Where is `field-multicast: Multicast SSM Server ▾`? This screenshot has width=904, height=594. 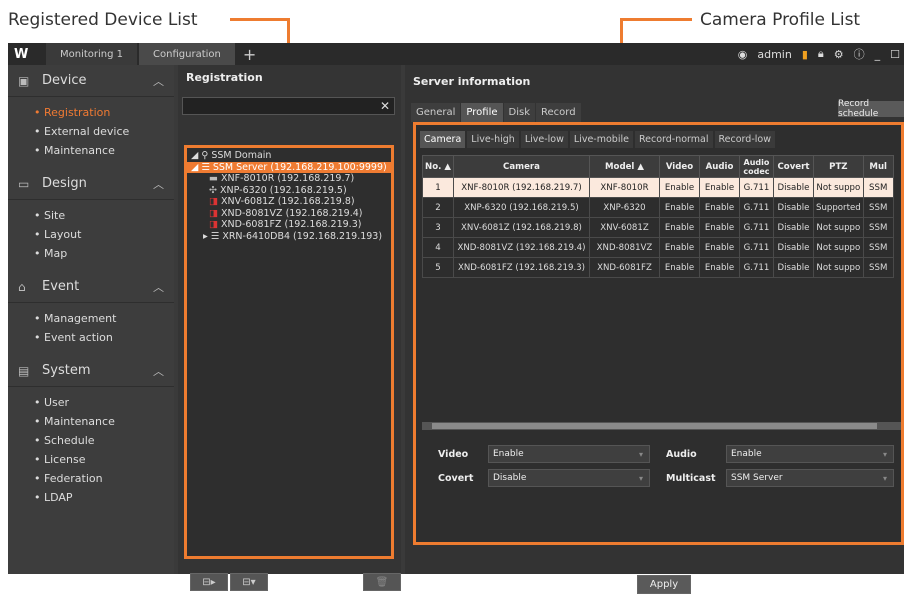
field-multicast: Multicast SSM Server ▾ is located at coordinates (780, 478).